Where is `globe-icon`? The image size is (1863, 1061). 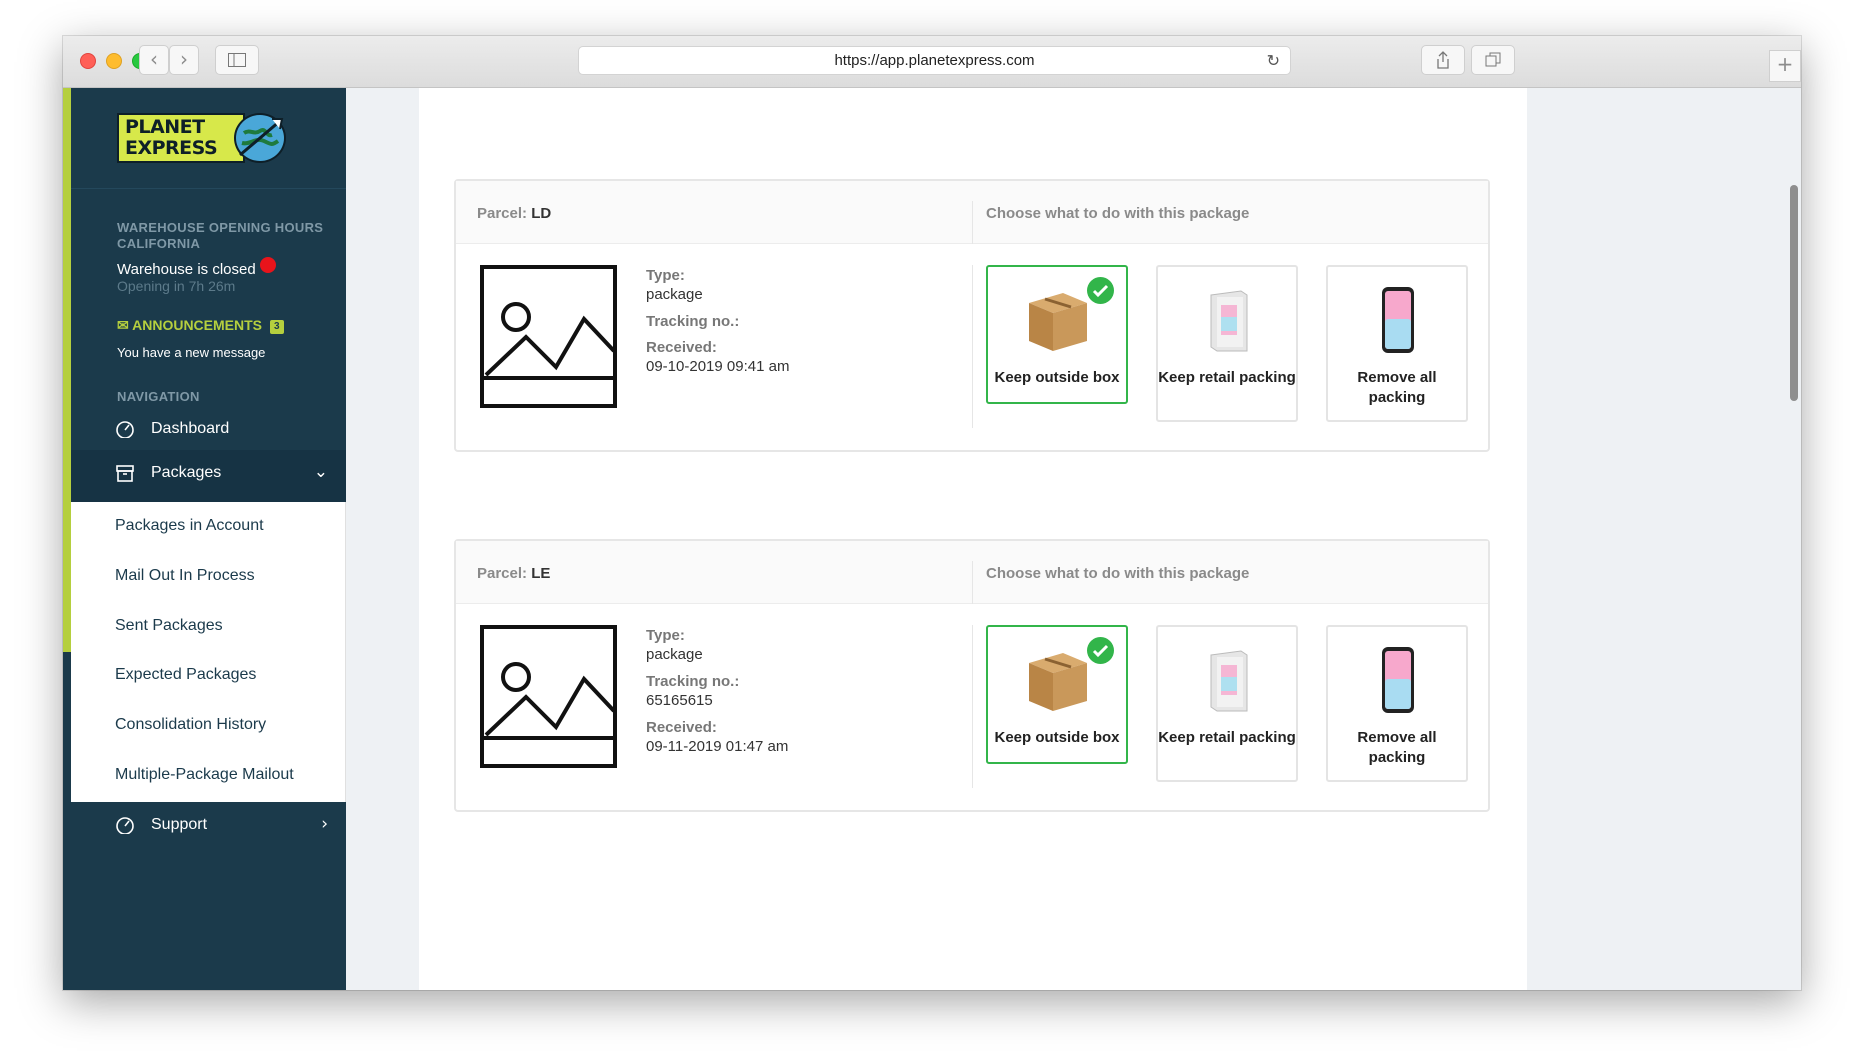 globe-icon is located at coordinates (260, 138).